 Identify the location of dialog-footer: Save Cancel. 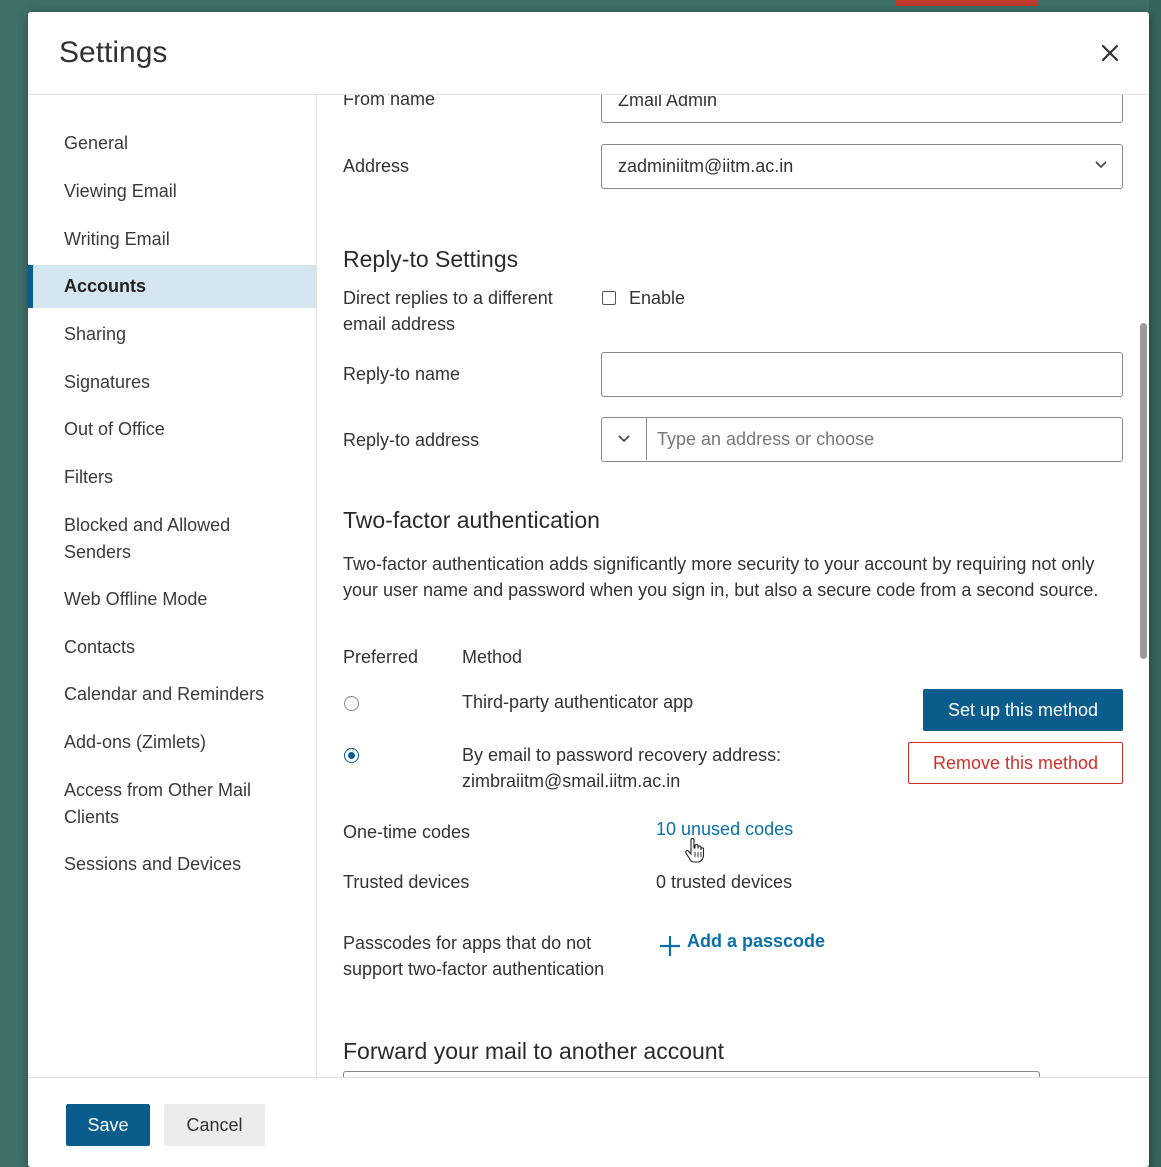
(588, 1122).